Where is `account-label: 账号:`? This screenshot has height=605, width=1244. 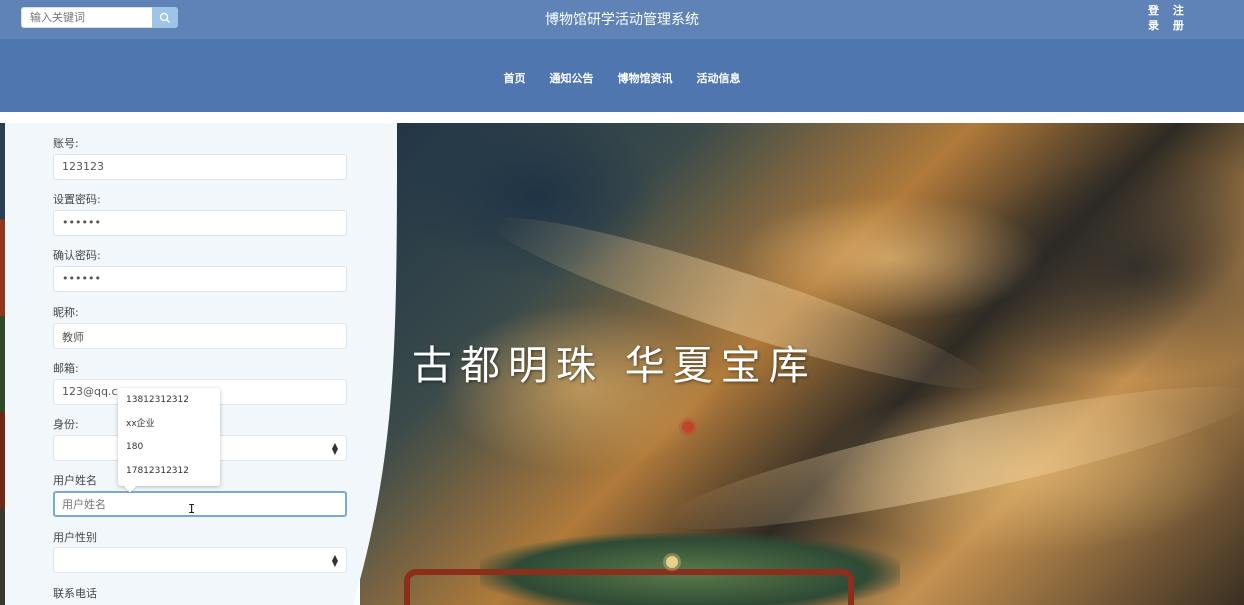
account-label: 账号: is located at coordinates (66, 143).